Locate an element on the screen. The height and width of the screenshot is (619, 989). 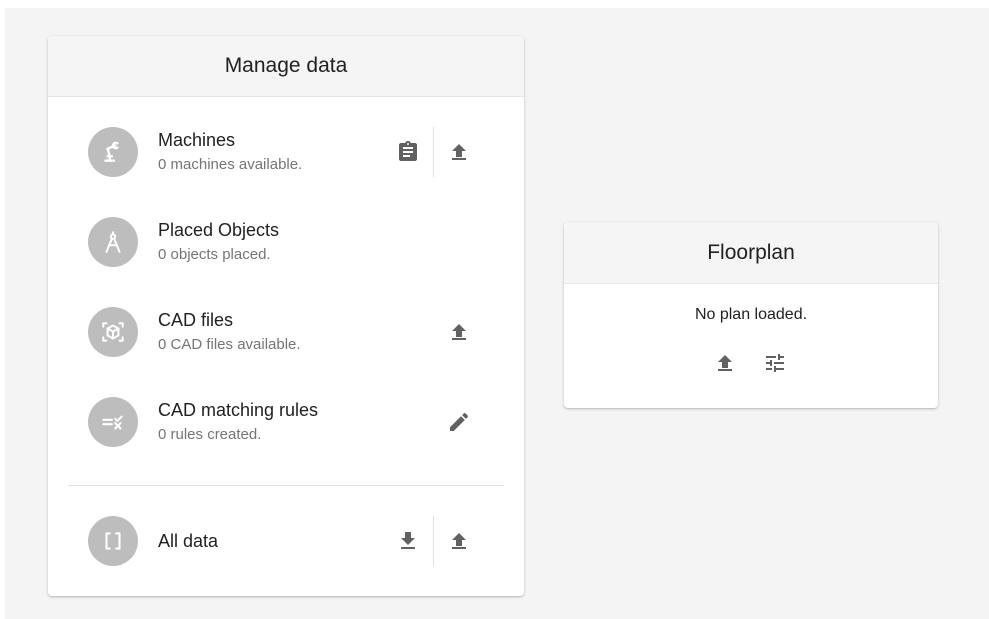
floorplan-status: No plan loaded. is located at coordinates (751, 314).